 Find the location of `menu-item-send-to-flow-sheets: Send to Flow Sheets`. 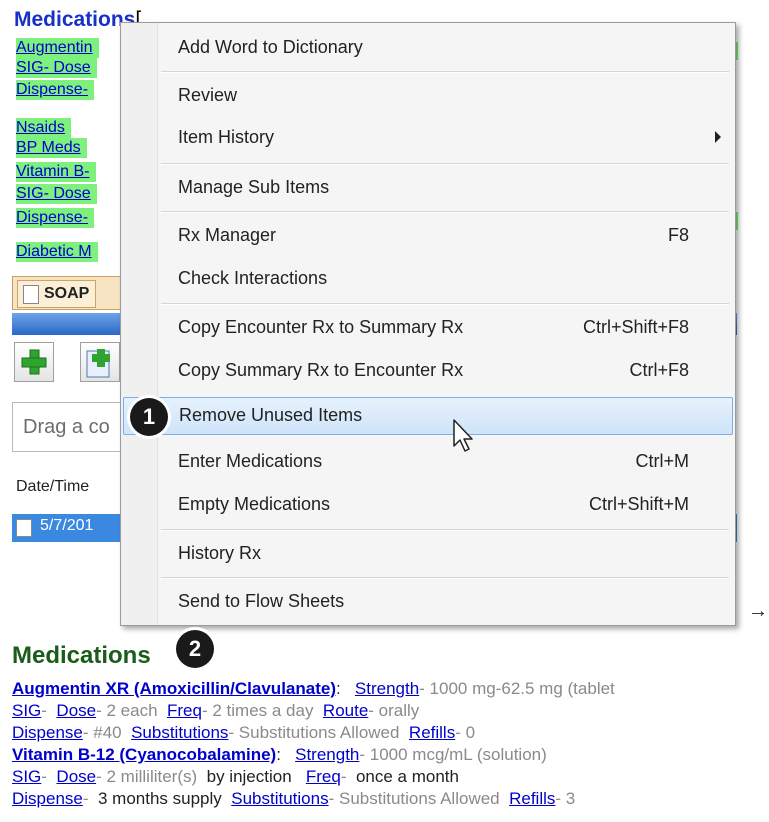

menu-item-send-to-flow-sheets: Send to Flow Sheets is located at coordinates (428, 602).